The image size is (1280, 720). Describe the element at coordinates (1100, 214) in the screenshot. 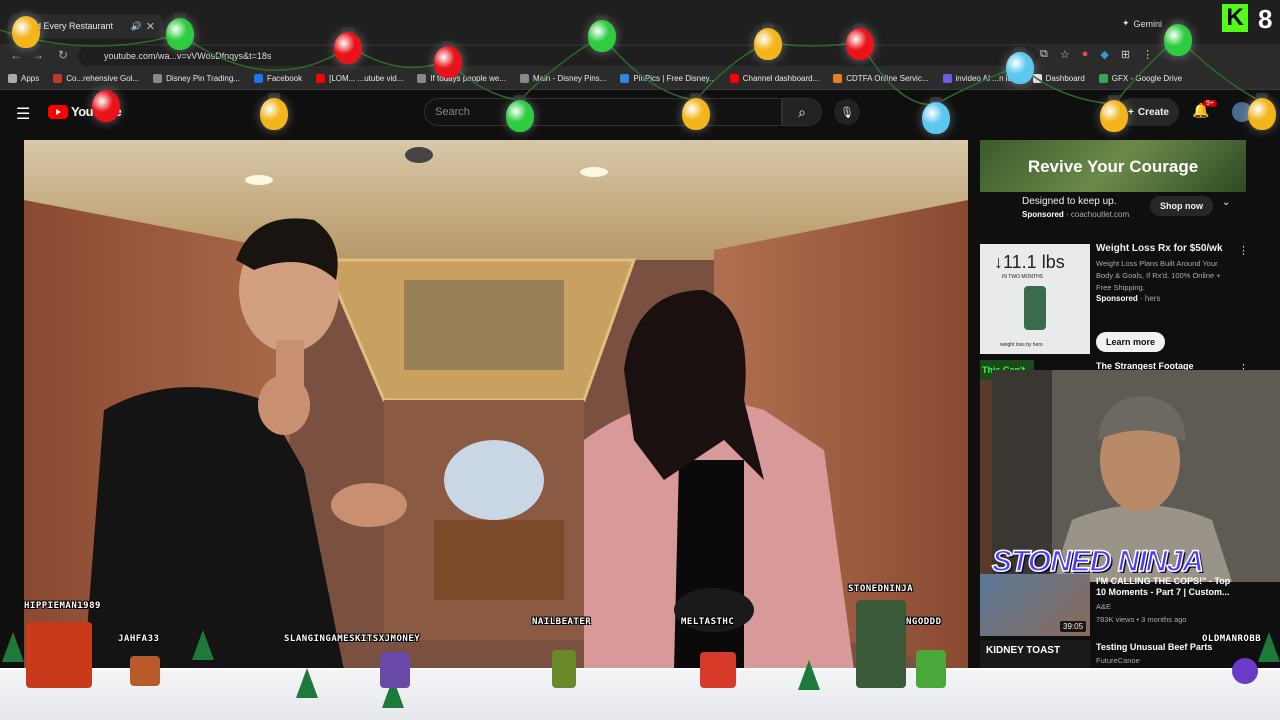

I see `advertiser: coachoutlet.com` at that location.